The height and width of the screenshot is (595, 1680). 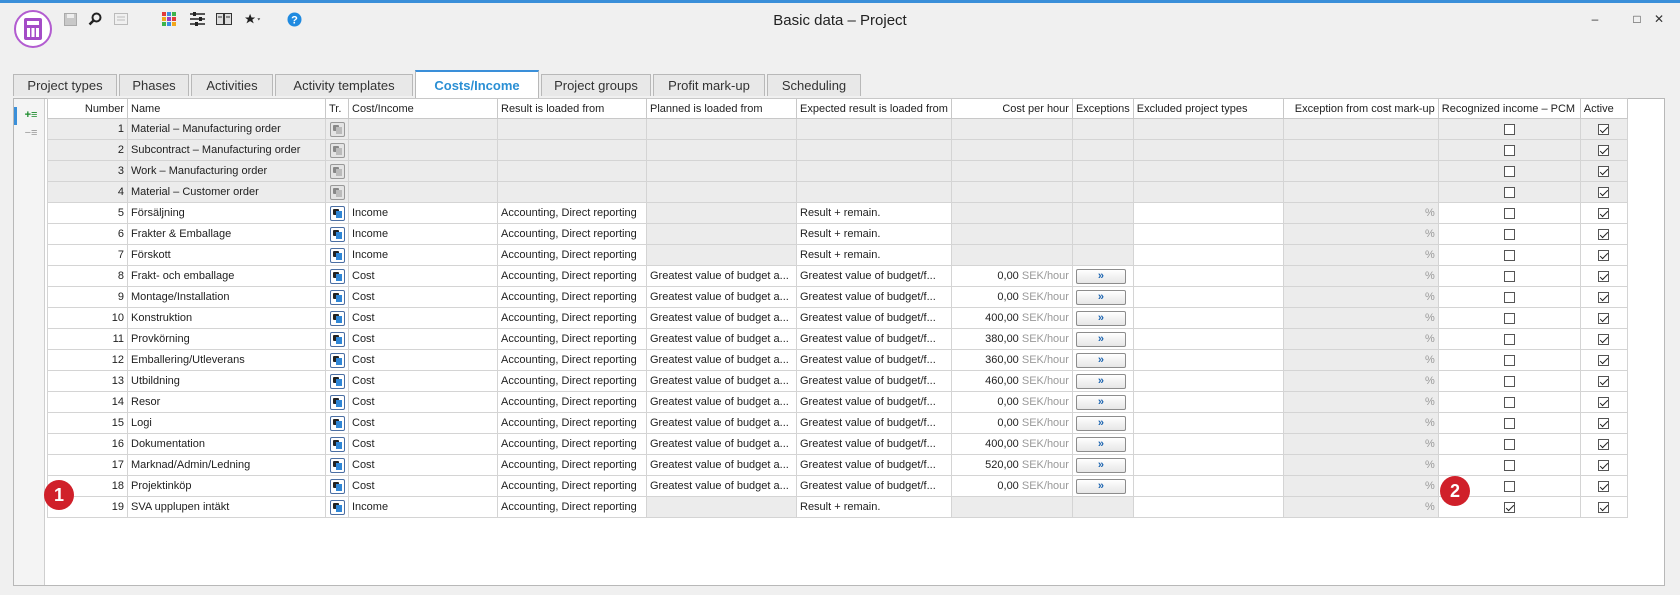 I want to click on cell-number: 17, so click(x=87, y=465).